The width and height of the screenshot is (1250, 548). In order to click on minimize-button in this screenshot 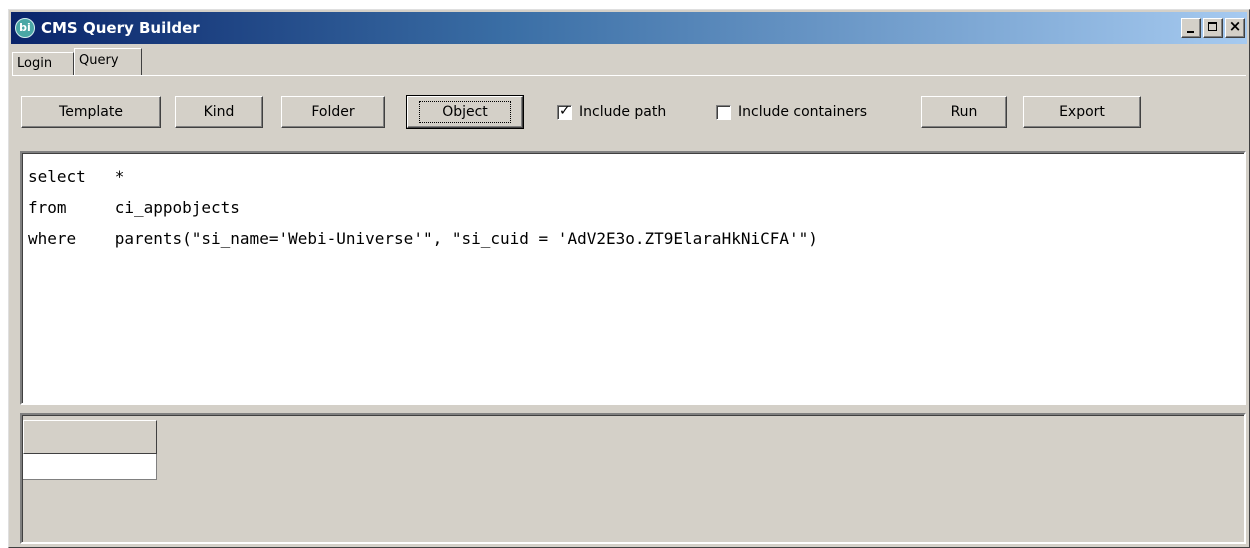, I will do `click(1191, 28)`.